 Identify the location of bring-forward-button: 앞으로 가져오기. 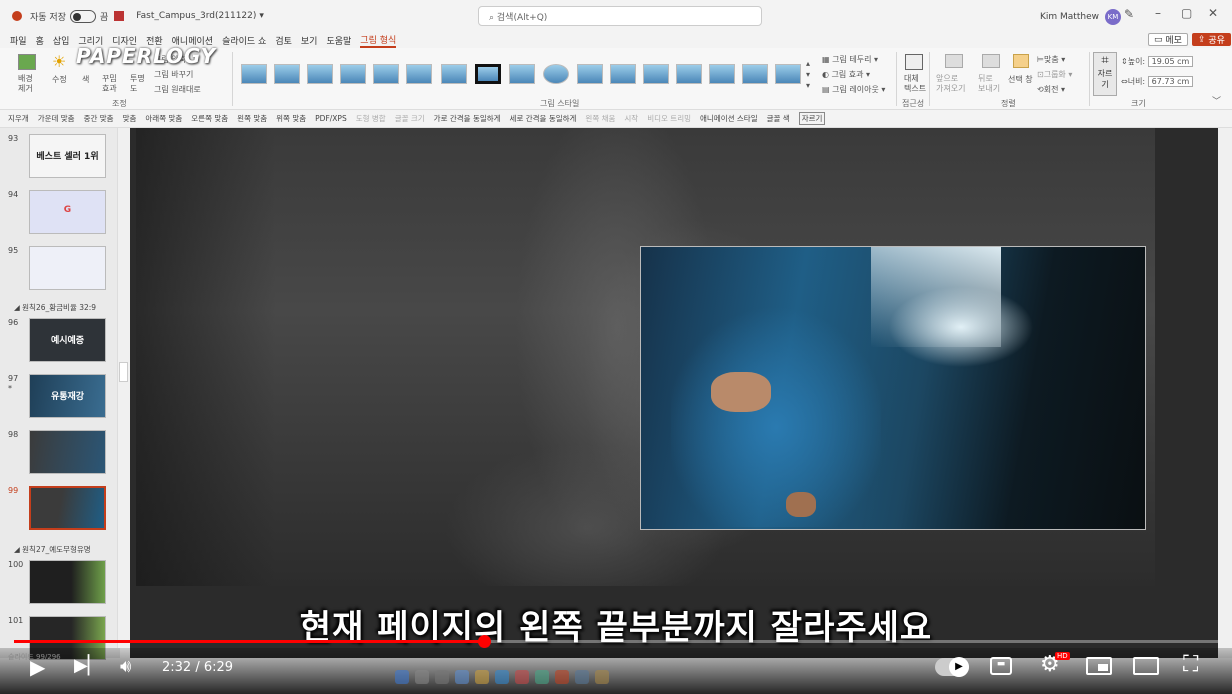
(950, 84).